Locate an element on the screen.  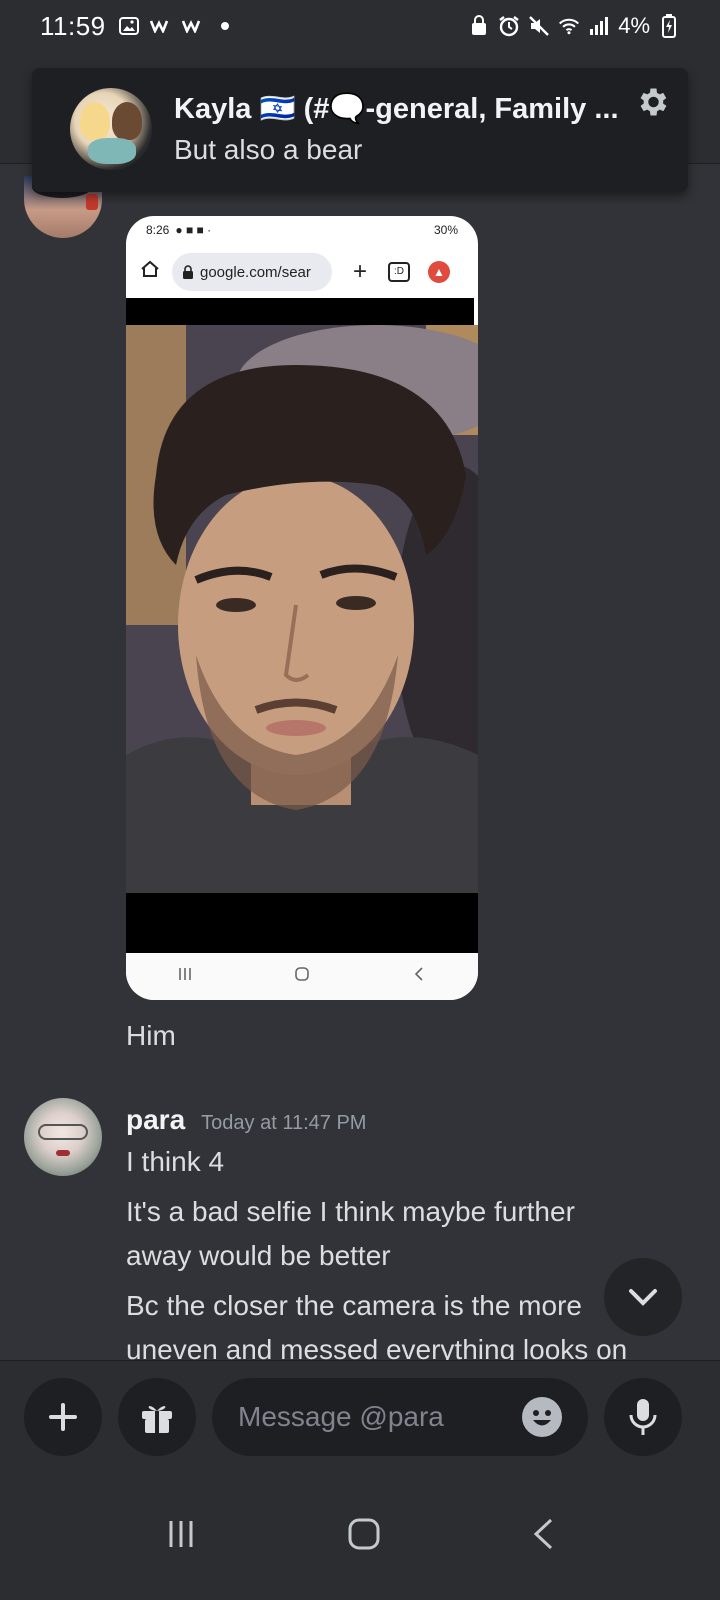
image-letterbox-bottom is located at coordinates (302, 923).